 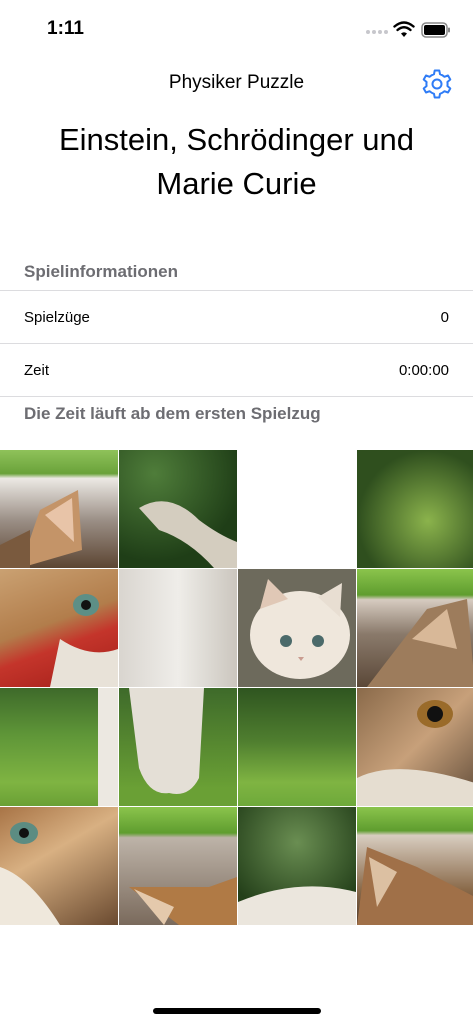 What do you see at coordinates (172, 413) in the screenshot?
I see `section-footer: Die Zeit läuft ab dem ersten Spielzug` at bounding box center [172, 413].